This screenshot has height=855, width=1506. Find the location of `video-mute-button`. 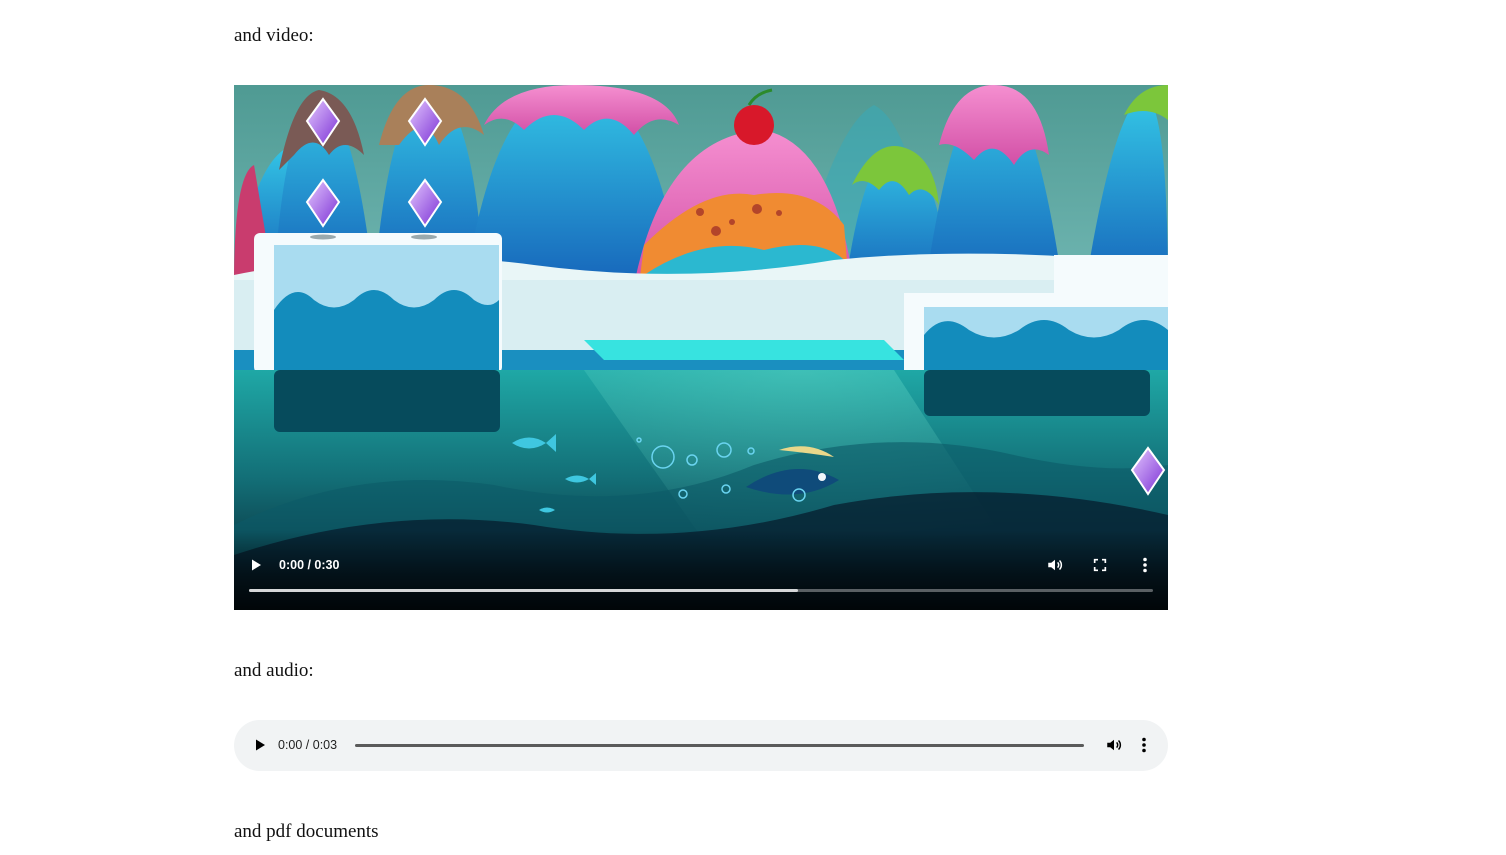

video-mute-button is located at coordinates (1055, 565).